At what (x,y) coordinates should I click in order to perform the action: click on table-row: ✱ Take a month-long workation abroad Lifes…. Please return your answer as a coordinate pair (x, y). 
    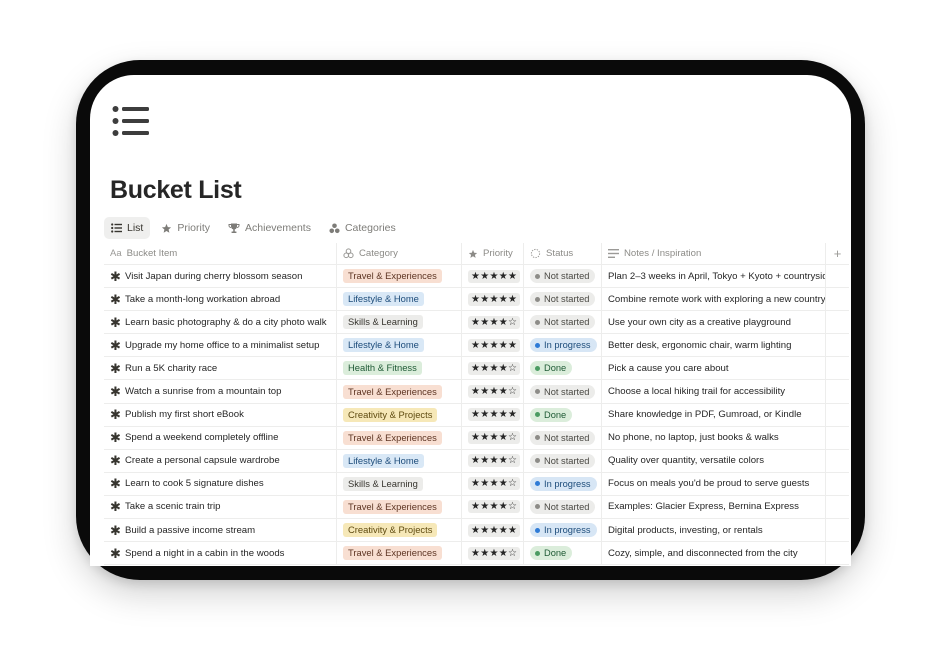
    Looking at the image, I should click on (476, 300).